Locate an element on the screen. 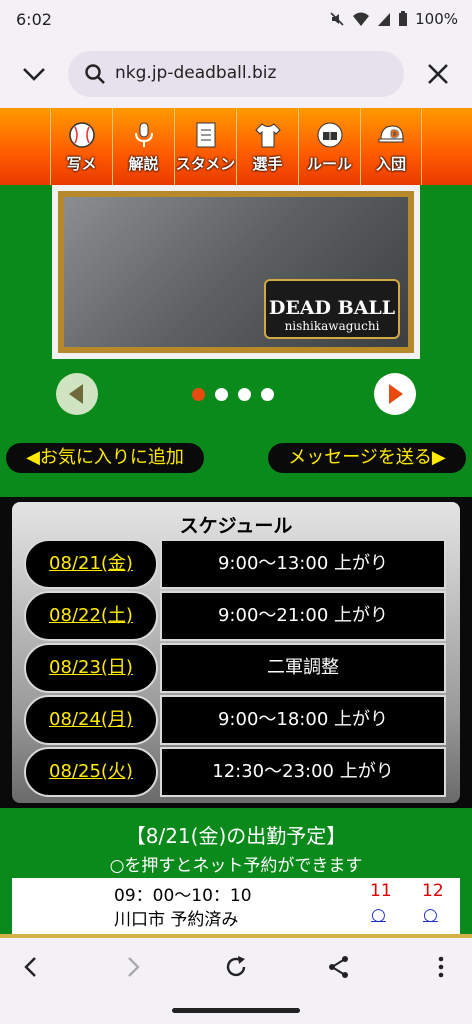 This screenshot has width=472, height=1024. schedule-row: 08/22(土) 9:00〜21:00 上がり is located at coordinates (236, 616).